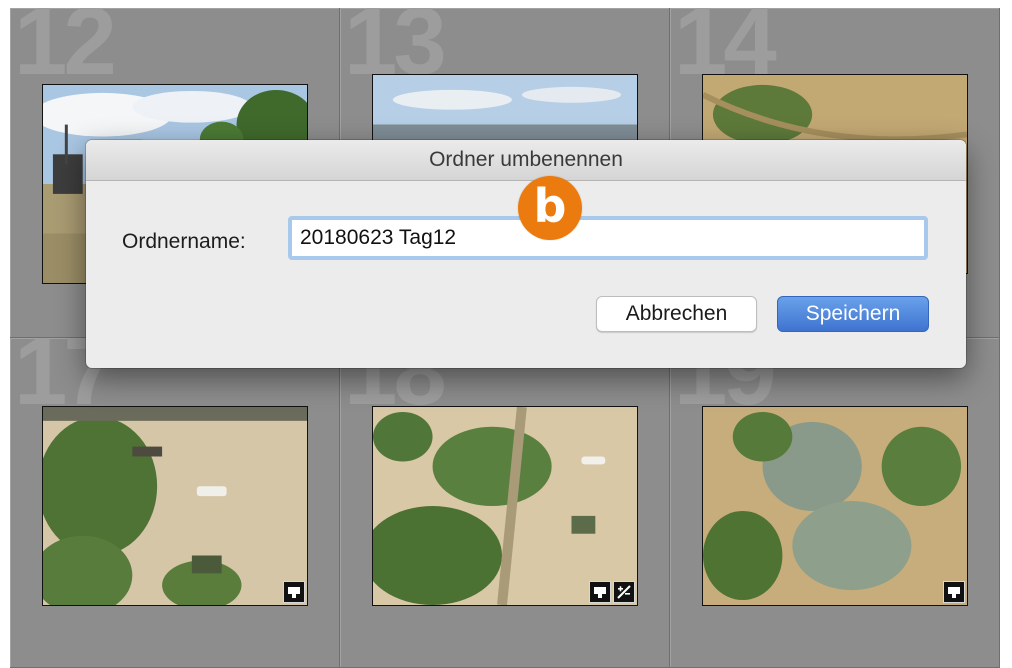 The height and width of the screenshot is (668, 1012). Describe the element at coordinates (853, 314) in the screenshot. I see `save-button: Speichern` at that location.